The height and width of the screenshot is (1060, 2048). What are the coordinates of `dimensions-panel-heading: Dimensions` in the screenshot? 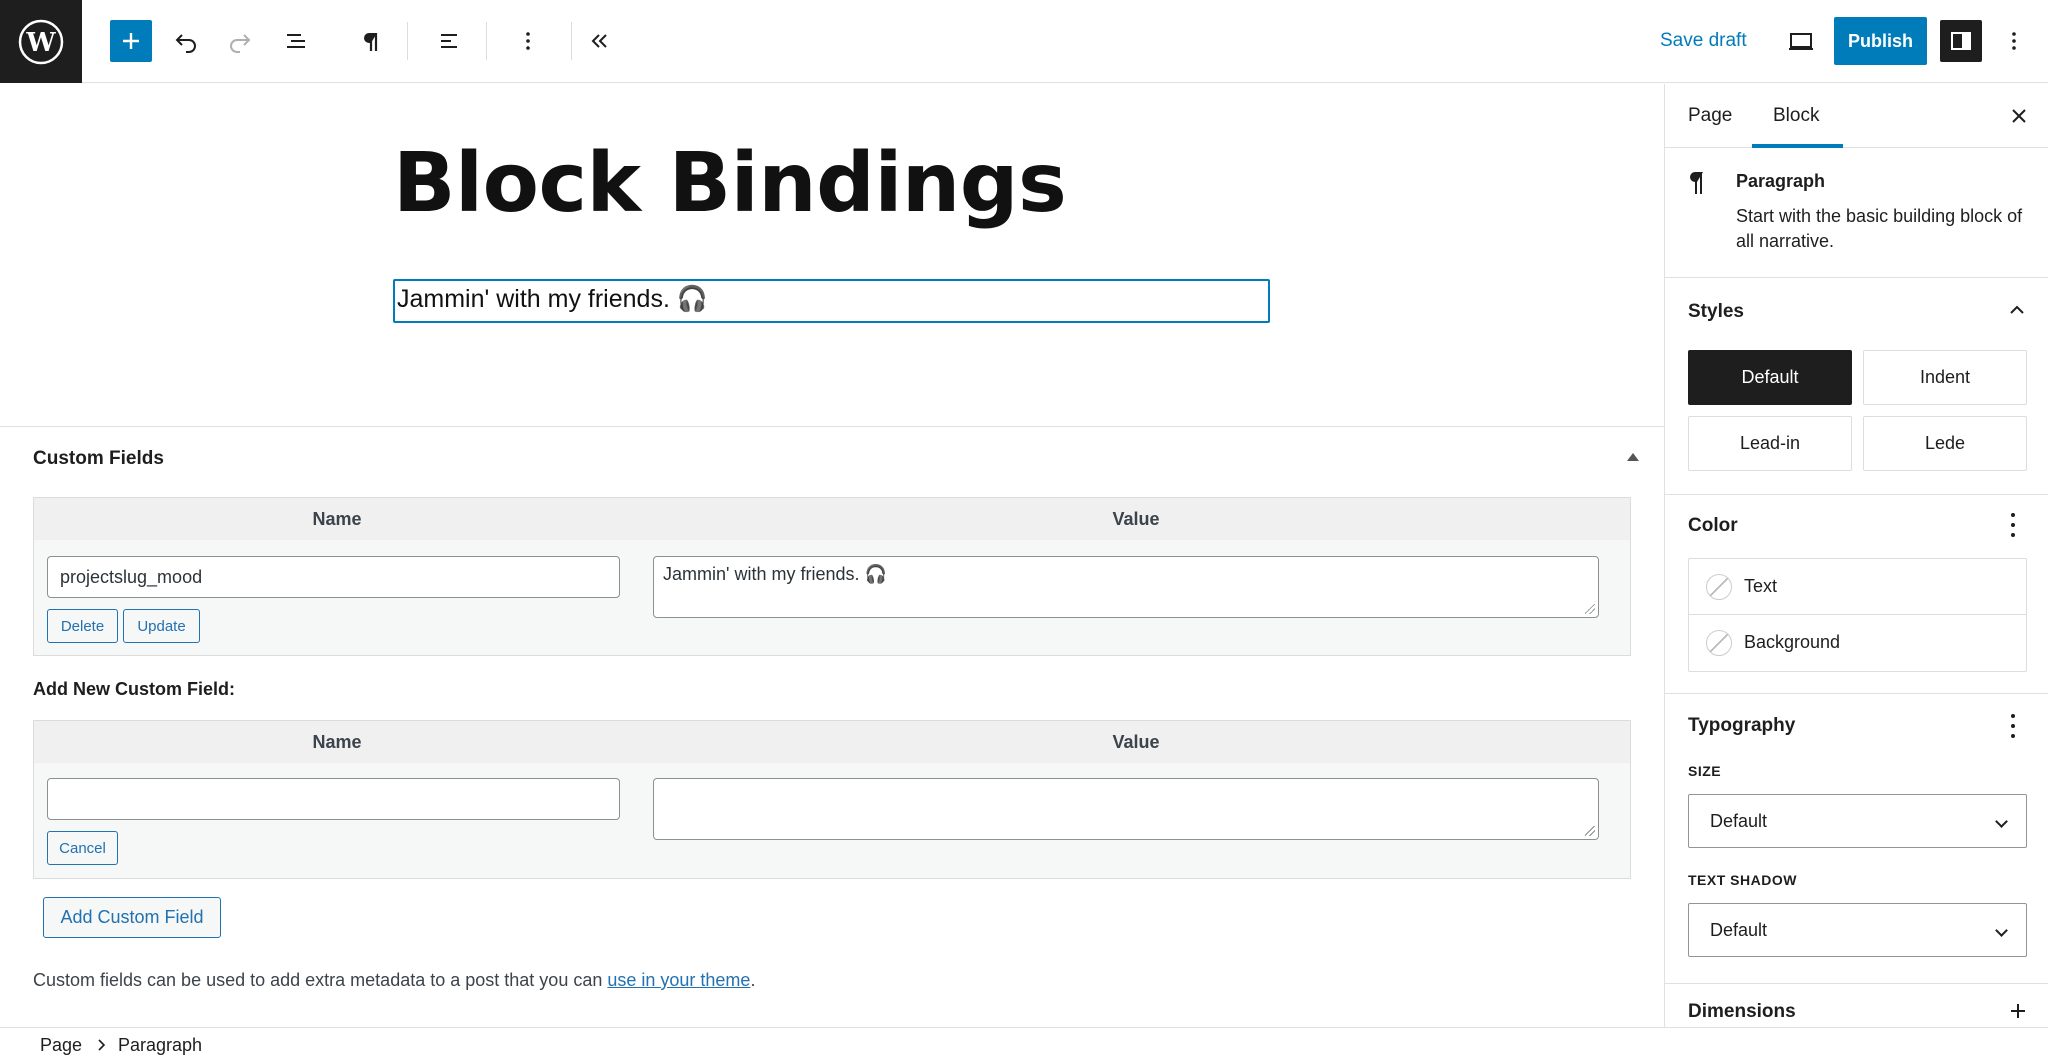 It's located at (1742, 1011).